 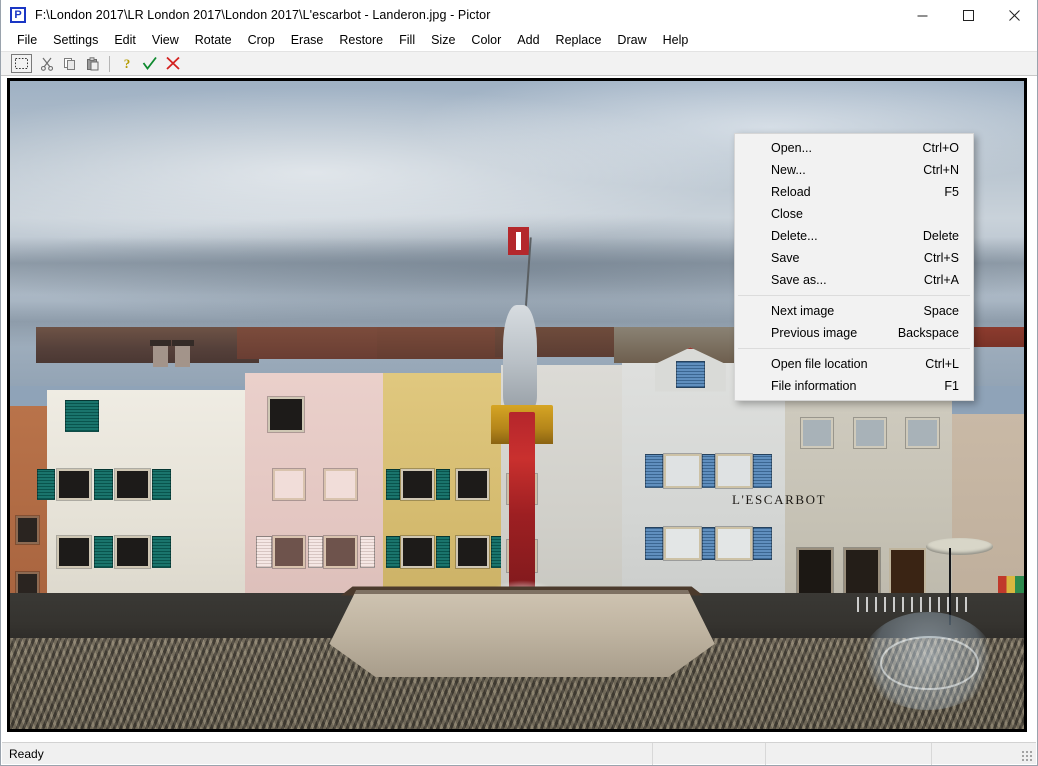 I want to click on shop-window, so click(x=815, y=572).